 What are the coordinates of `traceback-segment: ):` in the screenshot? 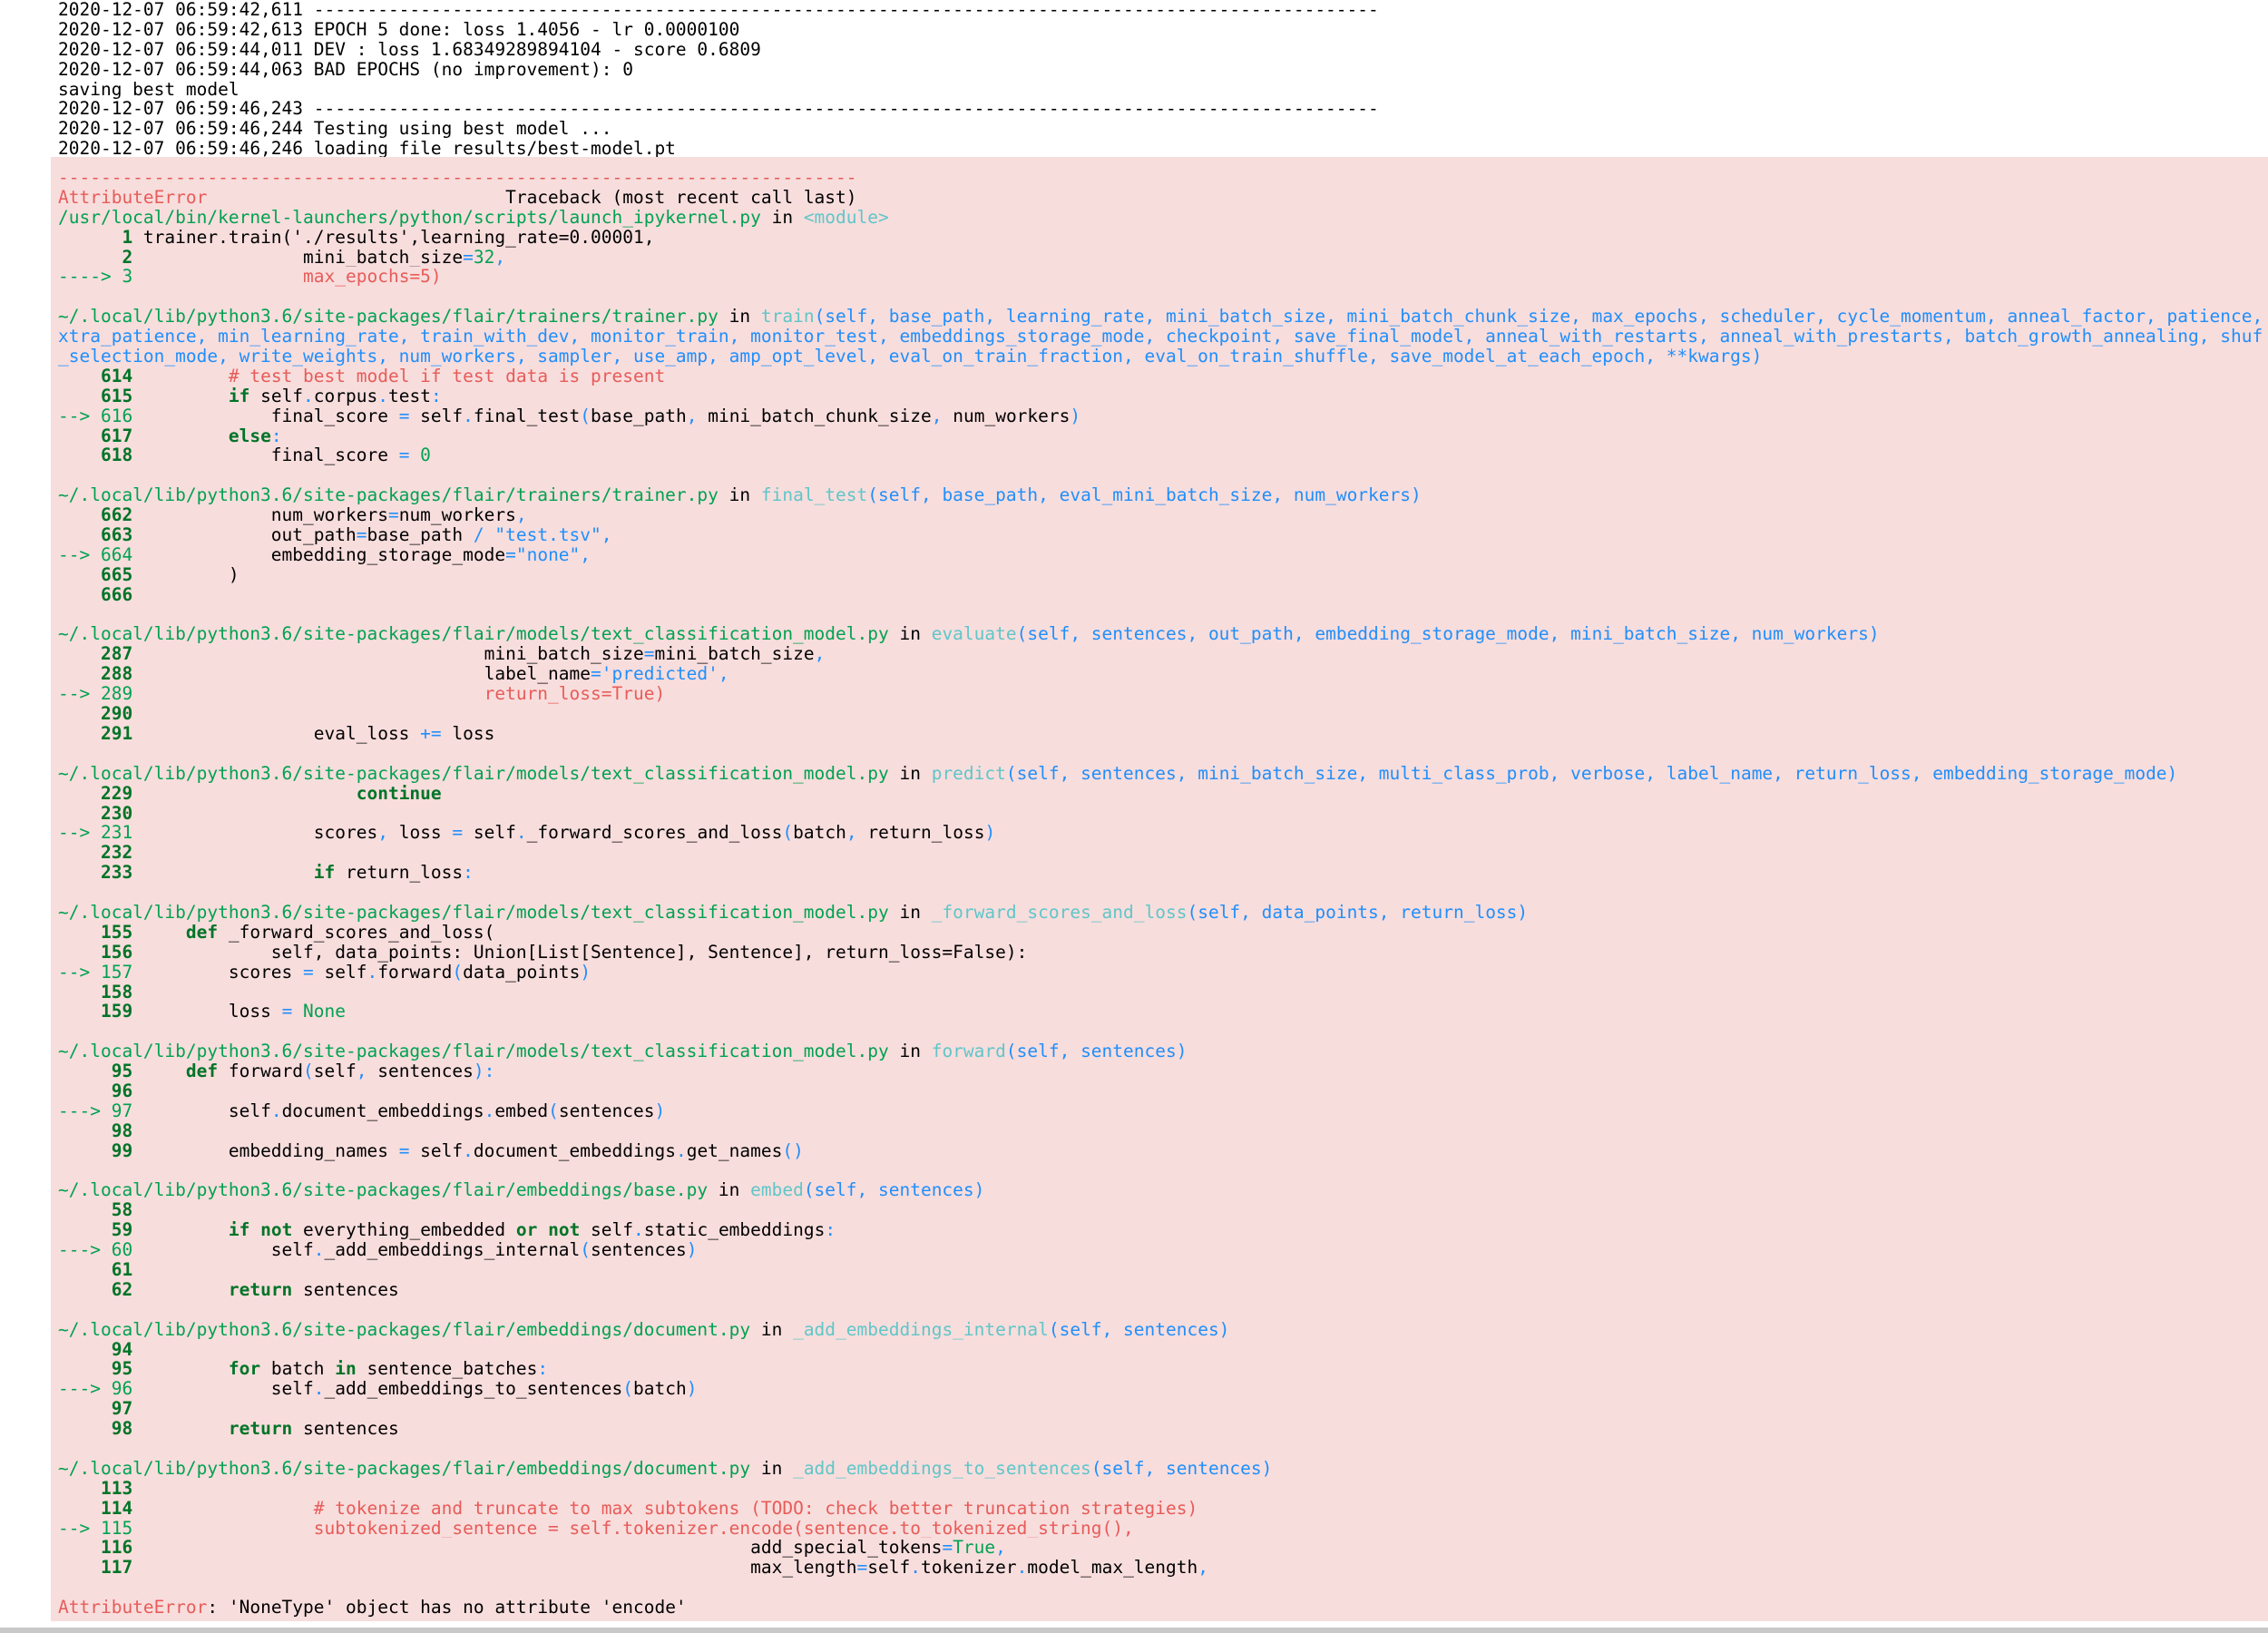 It's located at (484, 1071).